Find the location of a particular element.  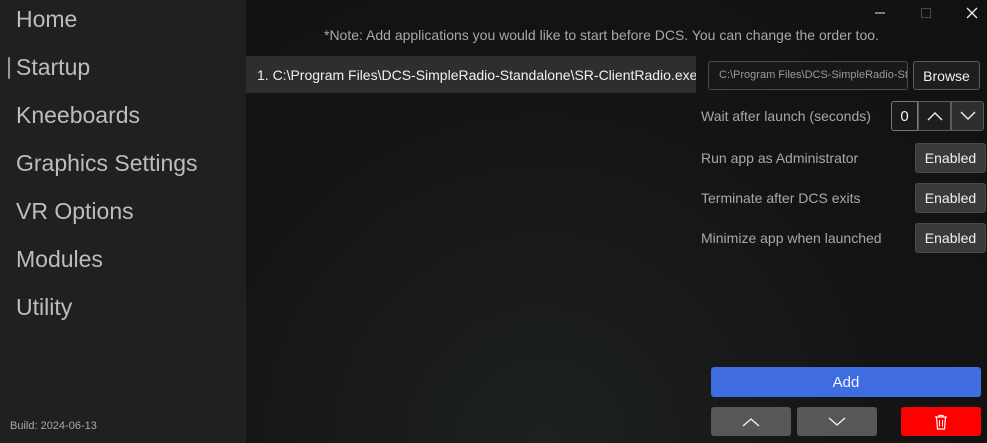

minimize-when-launched-label: Minimize app when launched is located at coordinates (791, 238).